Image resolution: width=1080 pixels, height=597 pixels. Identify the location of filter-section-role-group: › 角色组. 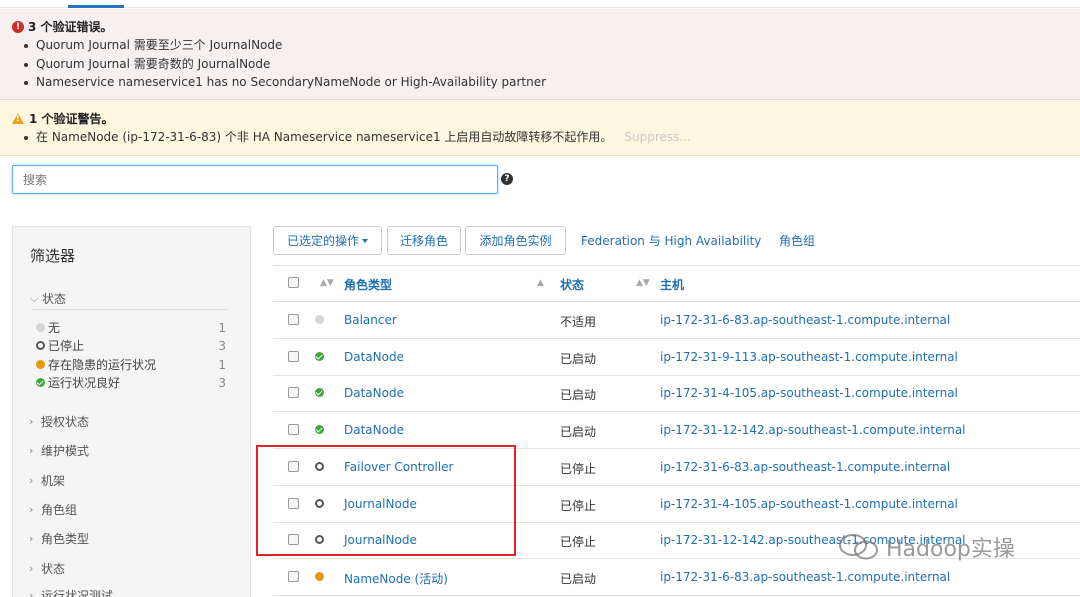
(53, 509).